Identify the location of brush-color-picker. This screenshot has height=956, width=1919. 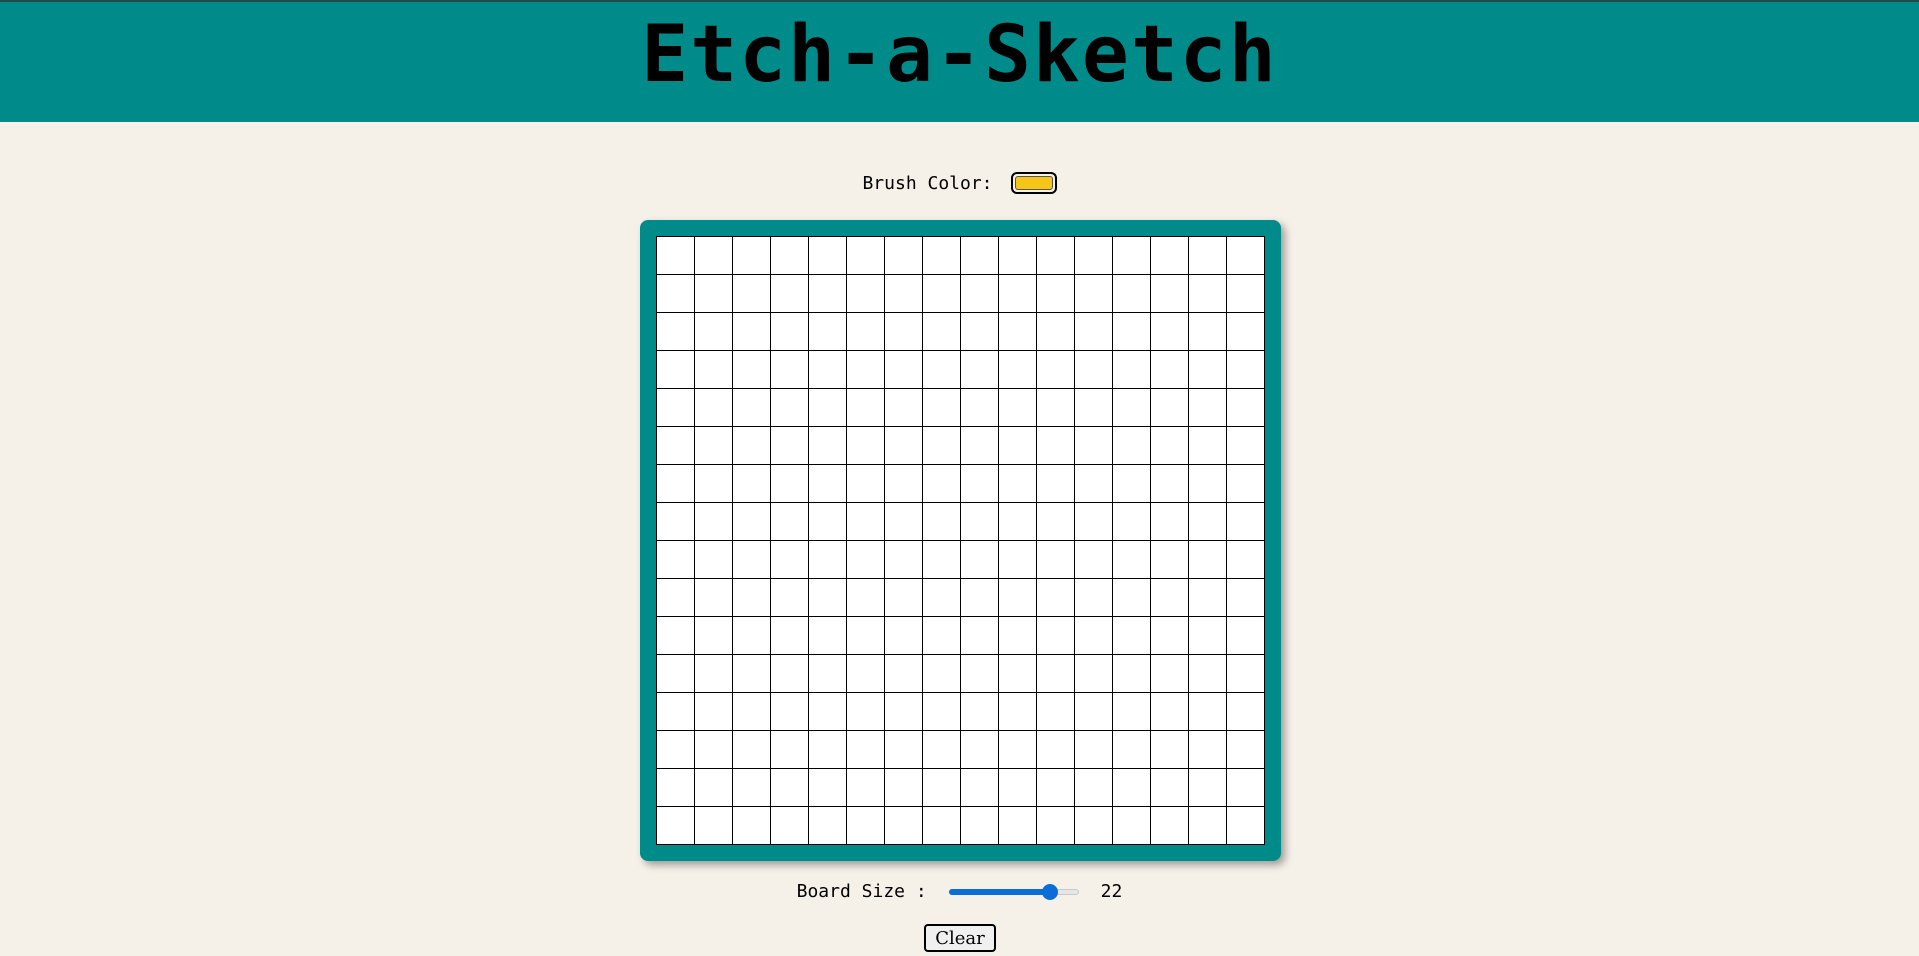
(1033, 183).